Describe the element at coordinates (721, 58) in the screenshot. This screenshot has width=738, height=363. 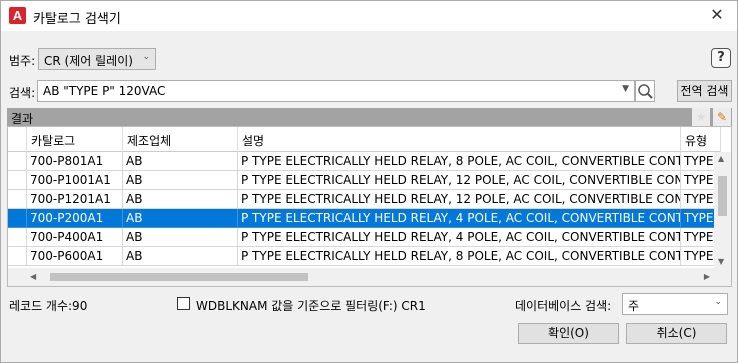
I see `help-button: ?` at that location.